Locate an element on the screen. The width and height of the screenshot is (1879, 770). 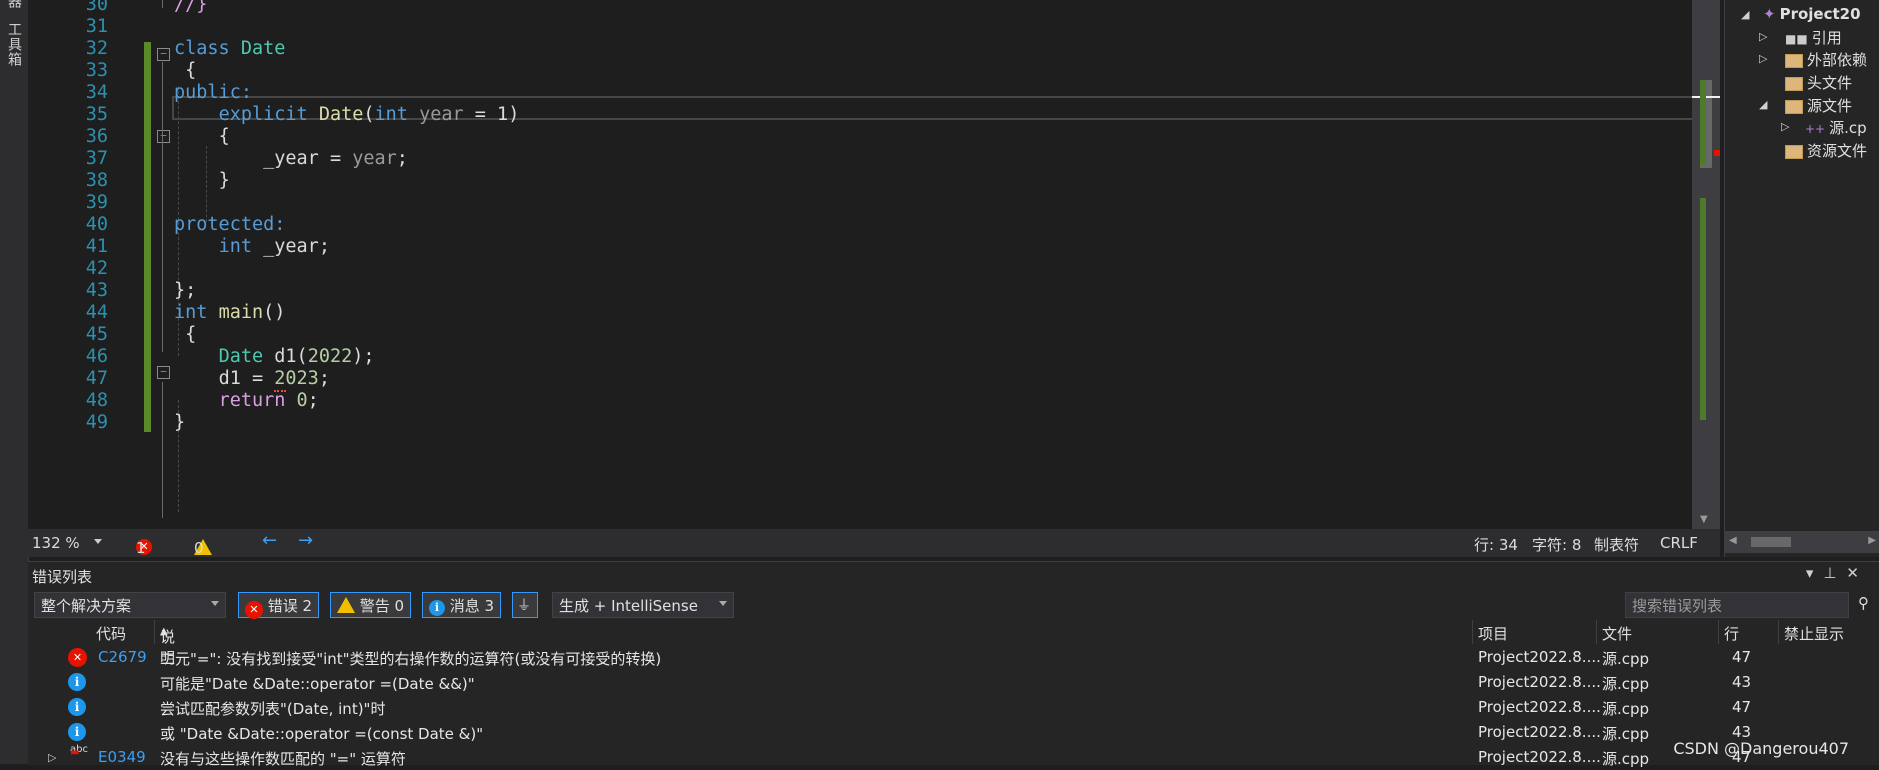
line-number: 31 is located at coordinates (96, 26).